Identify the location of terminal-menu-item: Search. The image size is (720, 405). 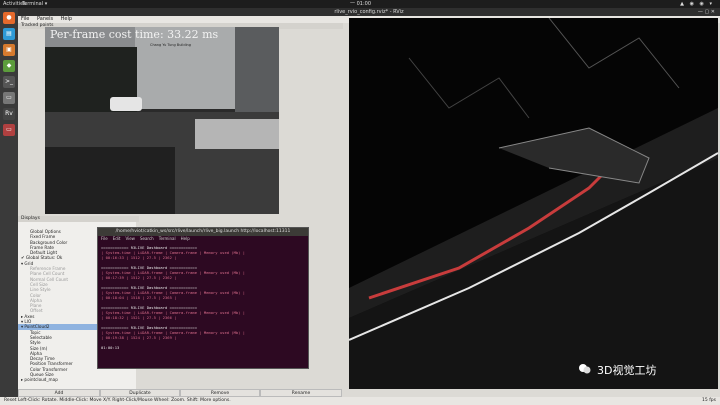
(147, 238).